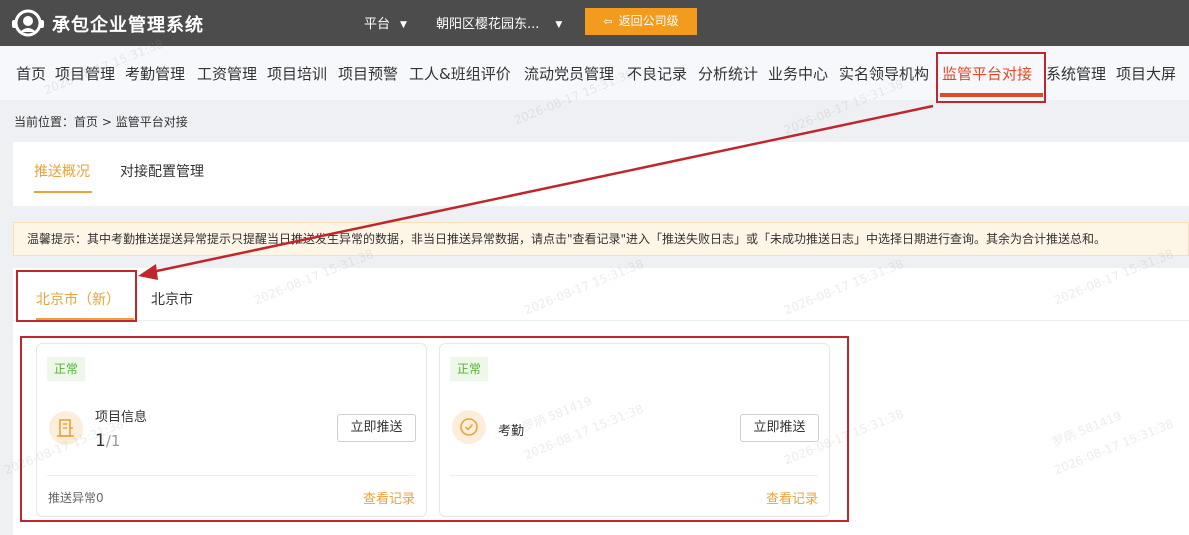  I want to click on subtab-panel: 推送概况 对接配置管理, so click(601, 174).